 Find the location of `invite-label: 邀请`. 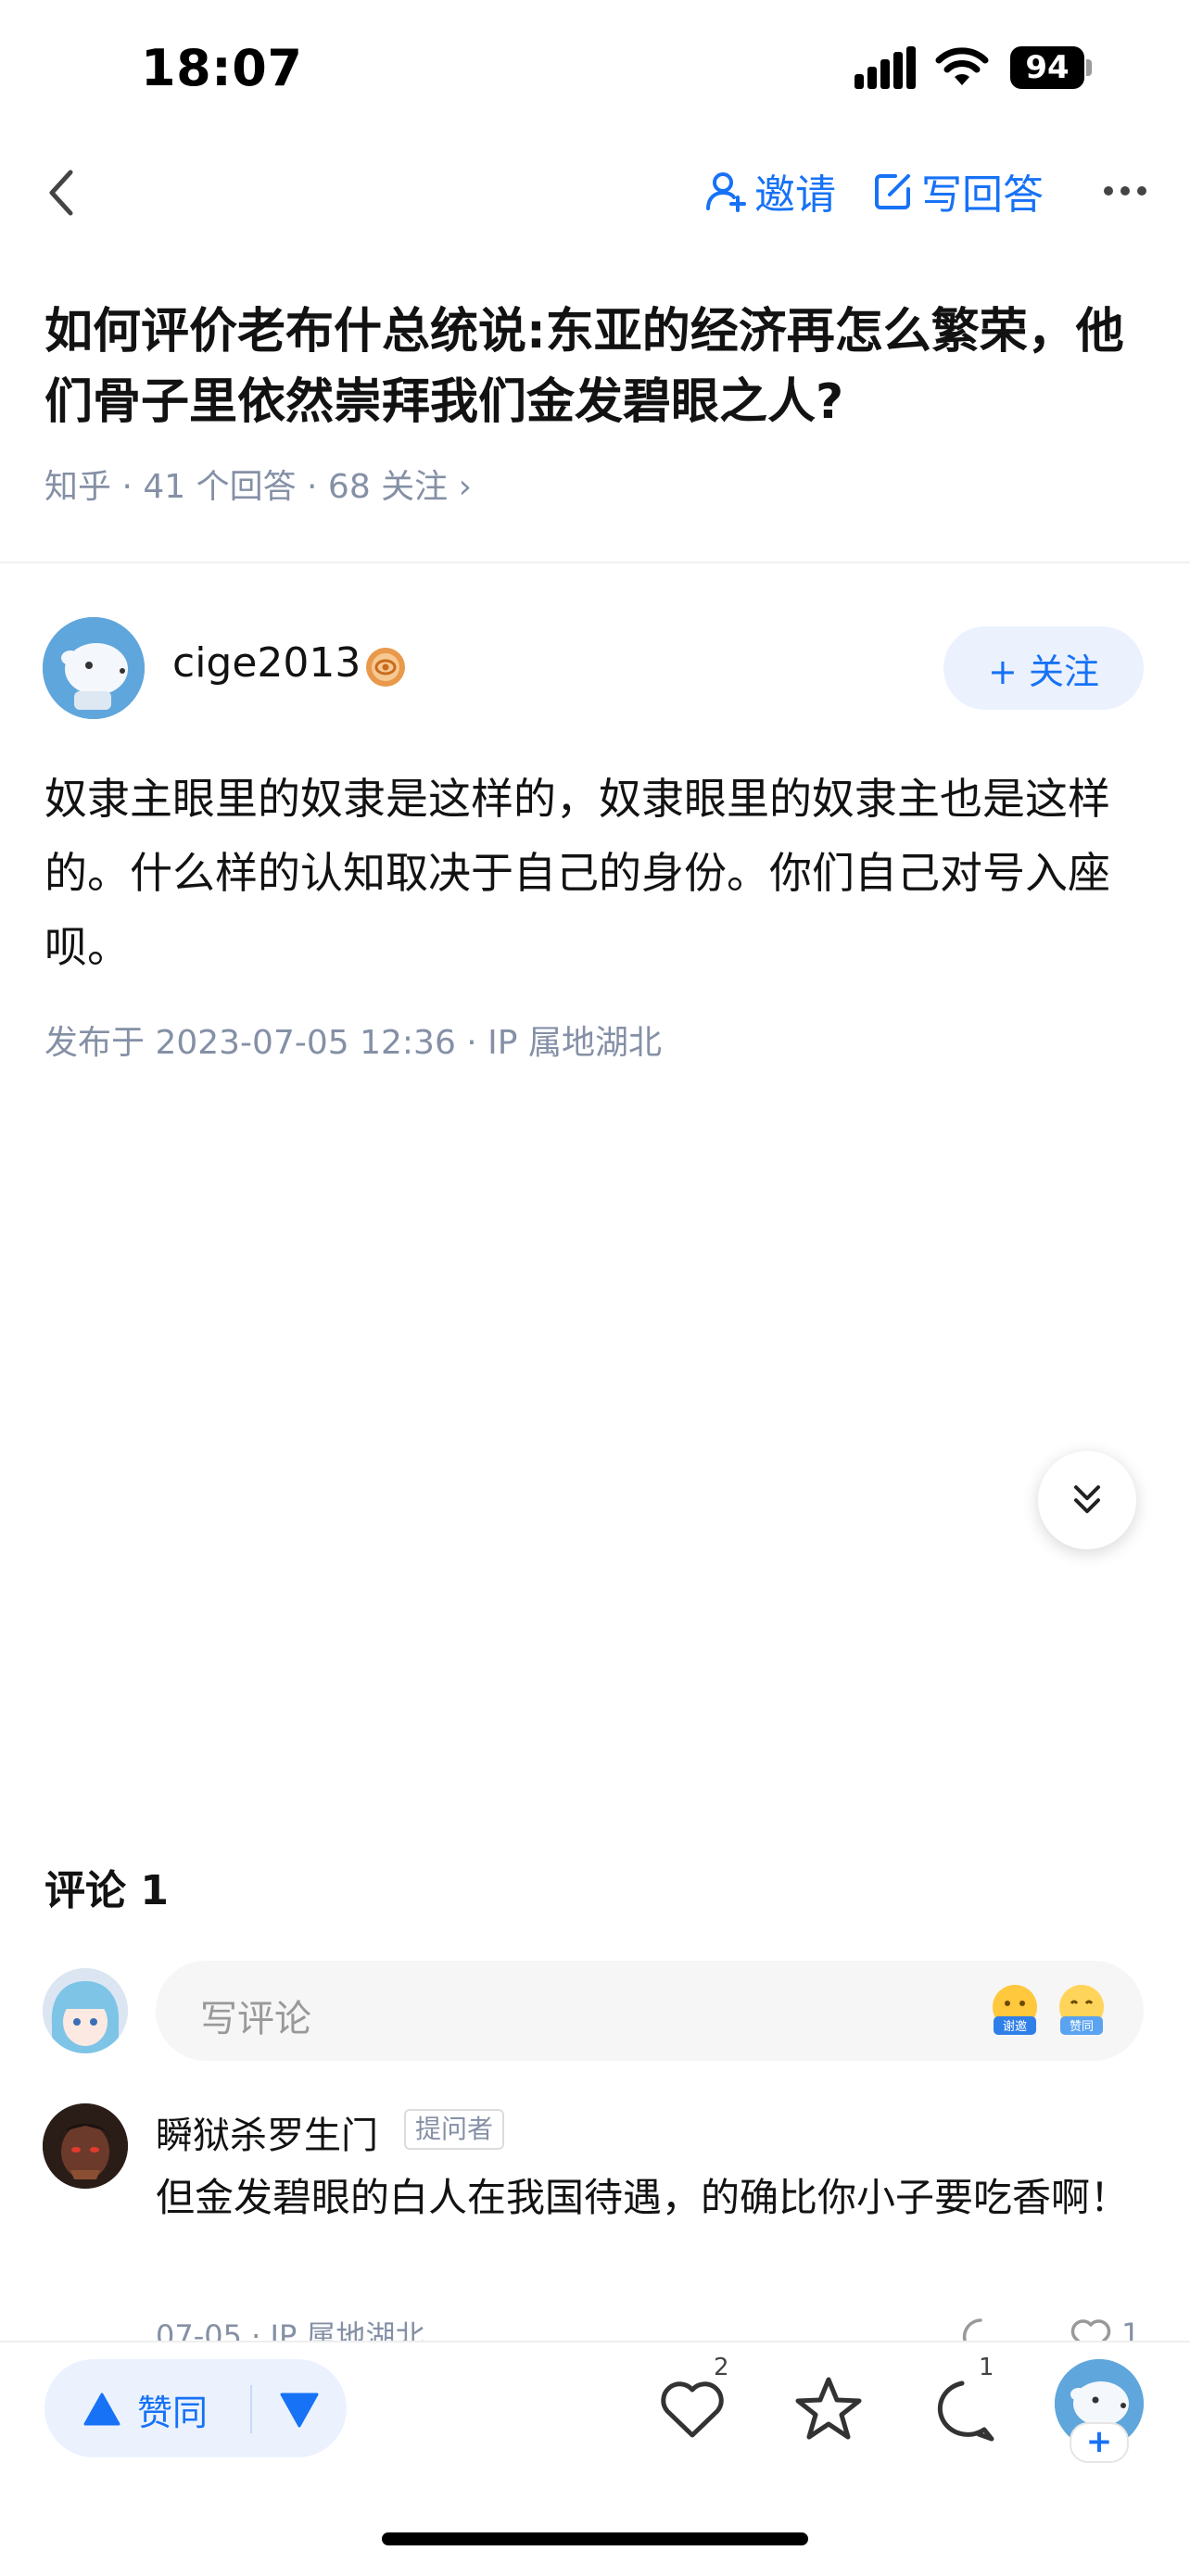

invite-label: 邀请 is located at coordinates (795, 195).